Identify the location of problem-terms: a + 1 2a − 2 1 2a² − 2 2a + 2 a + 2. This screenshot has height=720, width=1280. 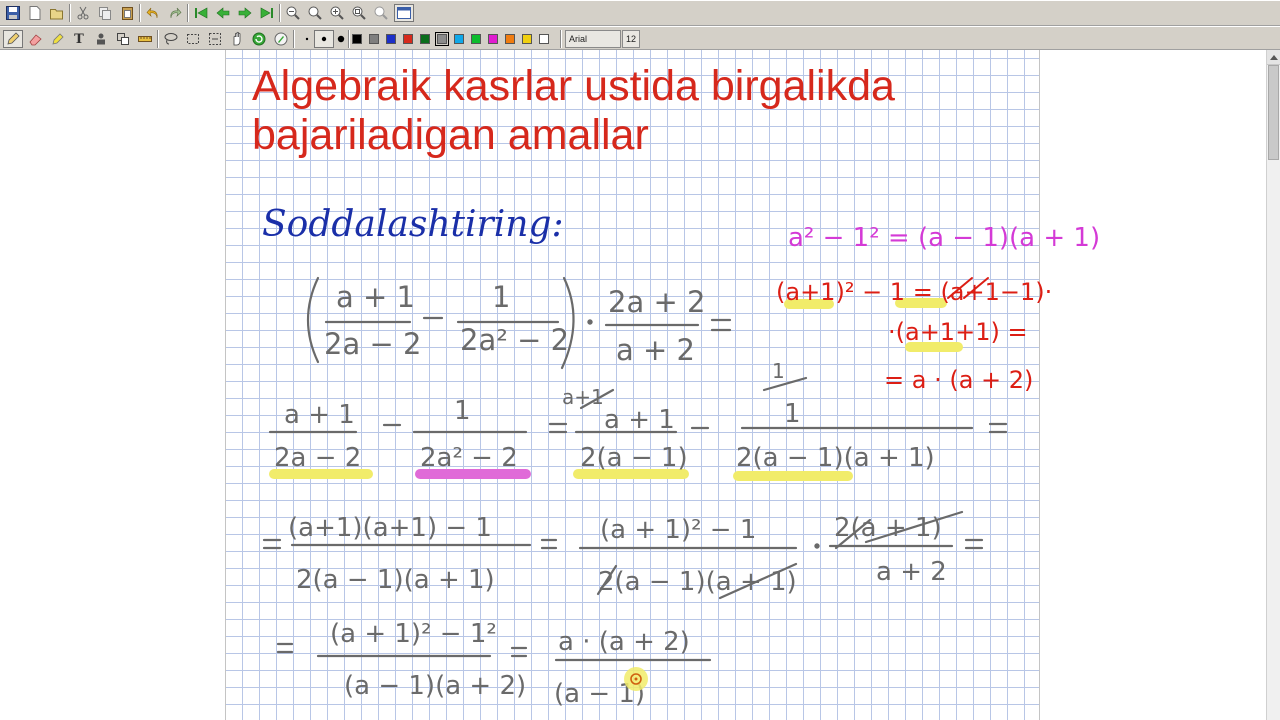
(514, 323).